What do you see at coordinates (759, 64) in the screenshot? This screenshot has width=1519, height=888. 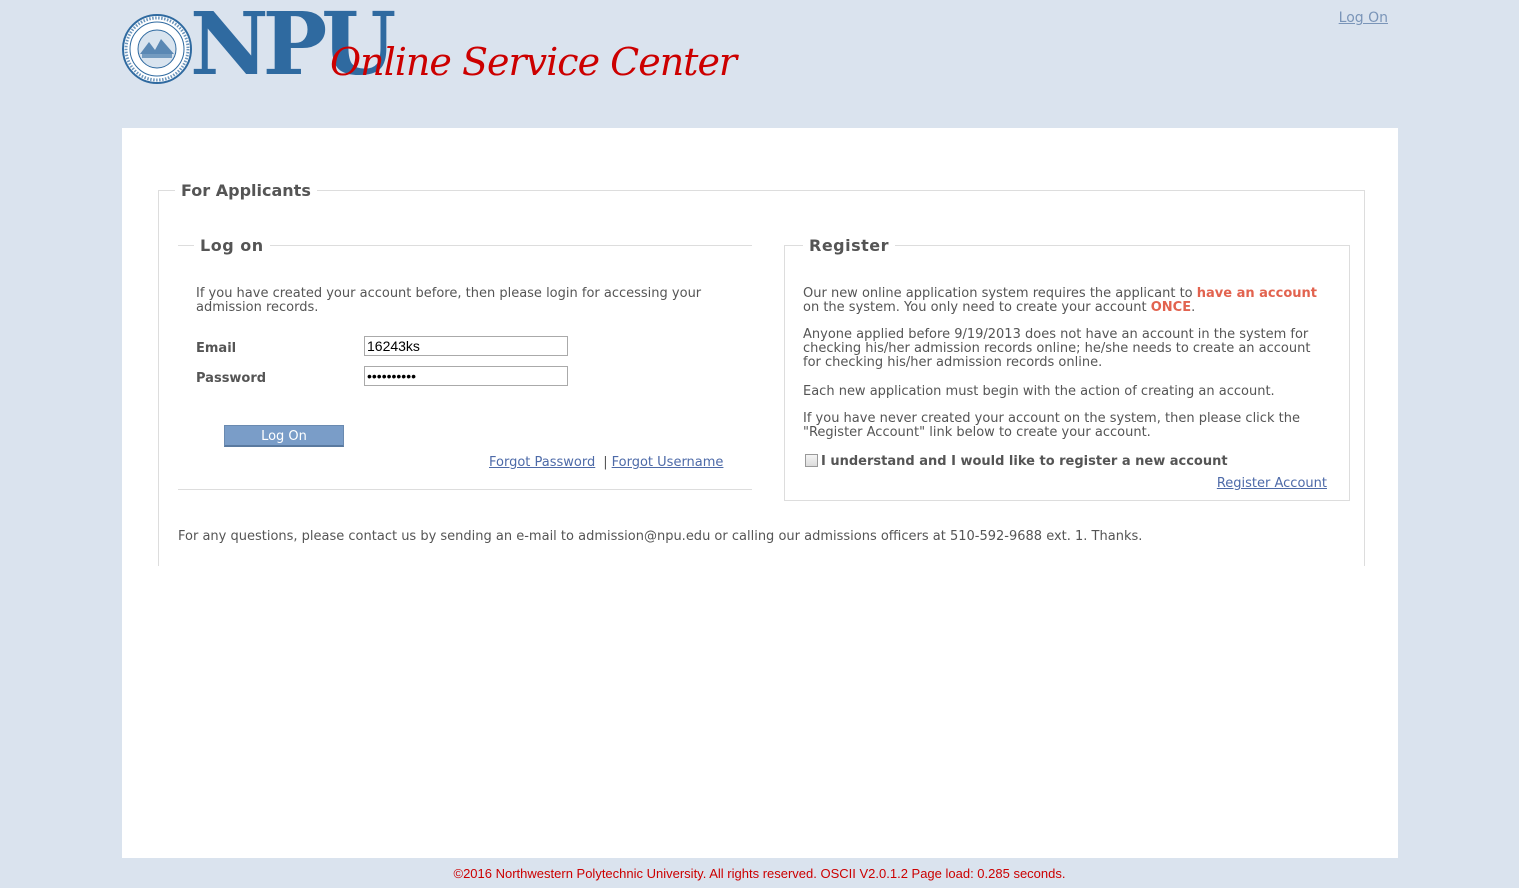 I see `header: NPU Online Service Center Log On` at bounding box center [759, 64].